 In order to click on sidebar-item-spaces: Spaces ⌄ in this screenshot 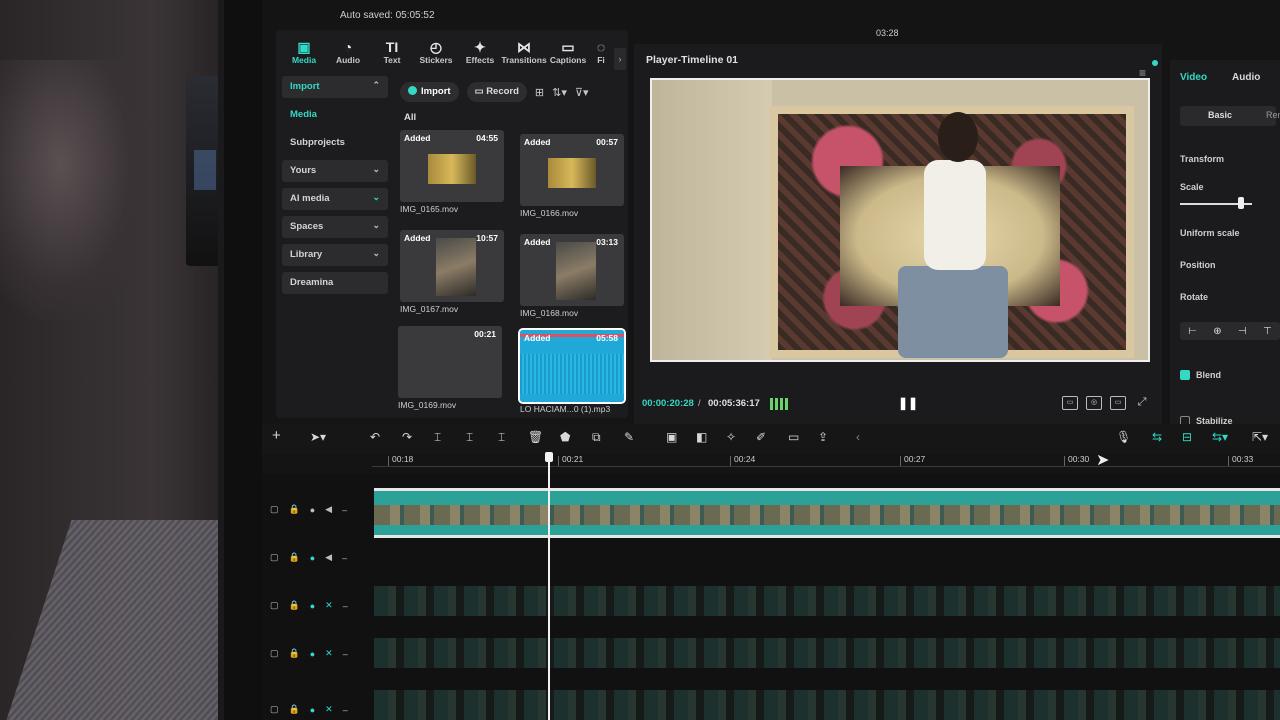, I will do `click(335, 227)`.